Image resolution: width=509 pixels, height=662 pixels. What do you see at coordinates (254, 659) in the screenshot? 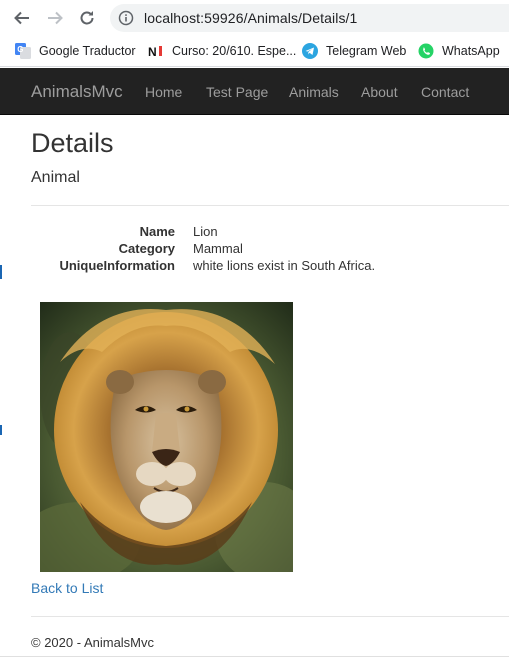
I see `bottom-edge` at bounding box center [254, 659].